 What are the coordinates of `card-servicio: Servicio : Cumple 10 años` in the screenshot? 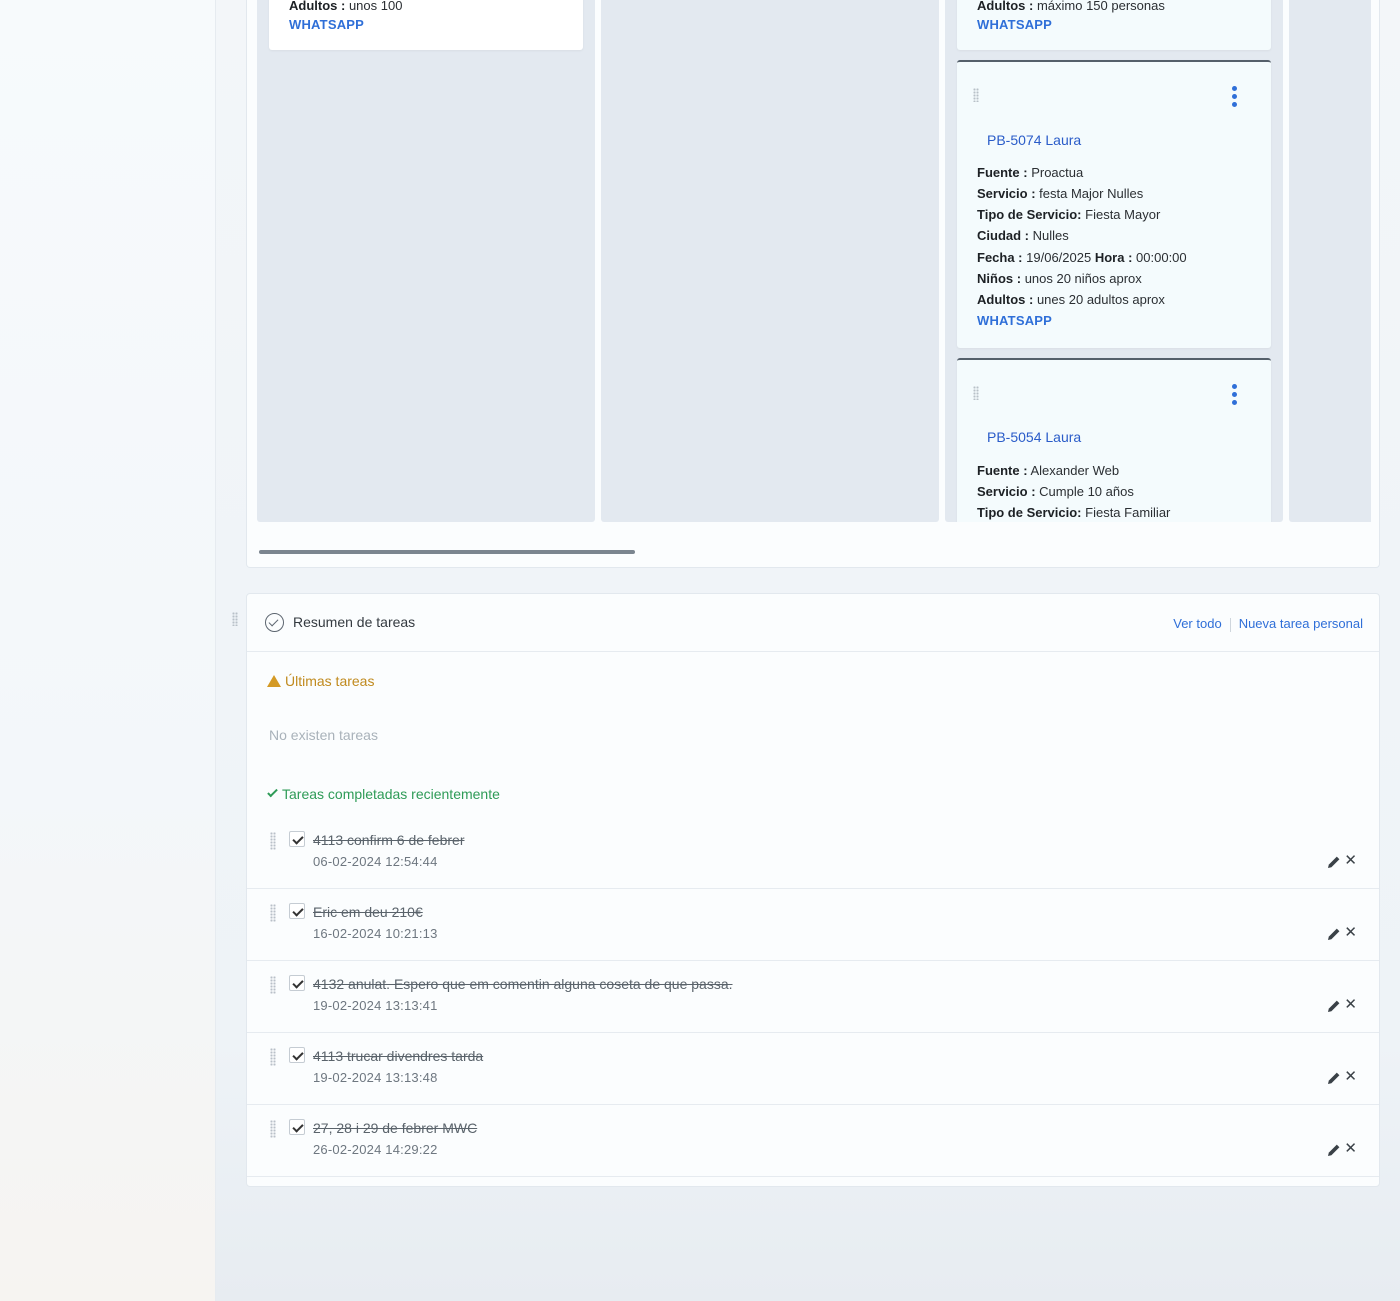 It's located at (1055, 491).